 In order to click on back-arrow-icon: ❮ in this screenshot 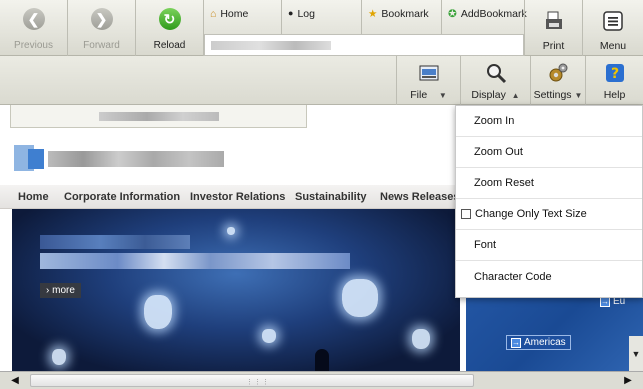, I will do `click(33, 19)`.